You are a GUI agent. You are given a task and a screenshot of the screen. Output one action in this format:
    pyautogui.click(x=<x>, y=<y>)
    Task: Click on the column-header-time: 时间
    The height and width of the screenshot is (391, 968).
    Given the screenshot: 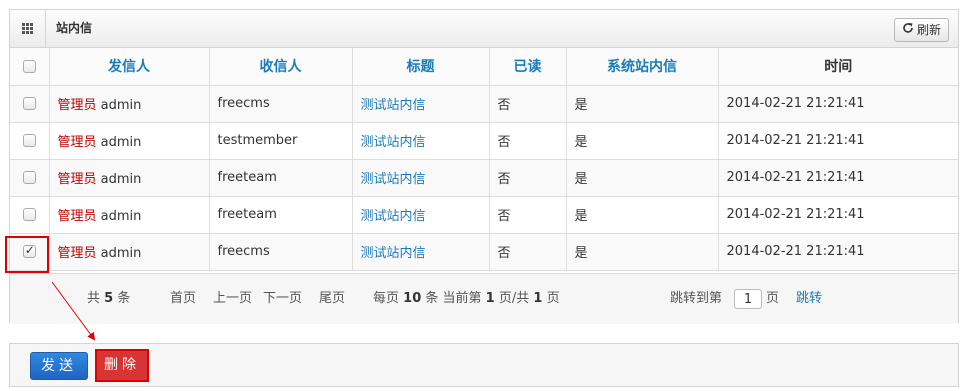 What is the action you would take?
    pyautogui.click(x=837, y=67)
    